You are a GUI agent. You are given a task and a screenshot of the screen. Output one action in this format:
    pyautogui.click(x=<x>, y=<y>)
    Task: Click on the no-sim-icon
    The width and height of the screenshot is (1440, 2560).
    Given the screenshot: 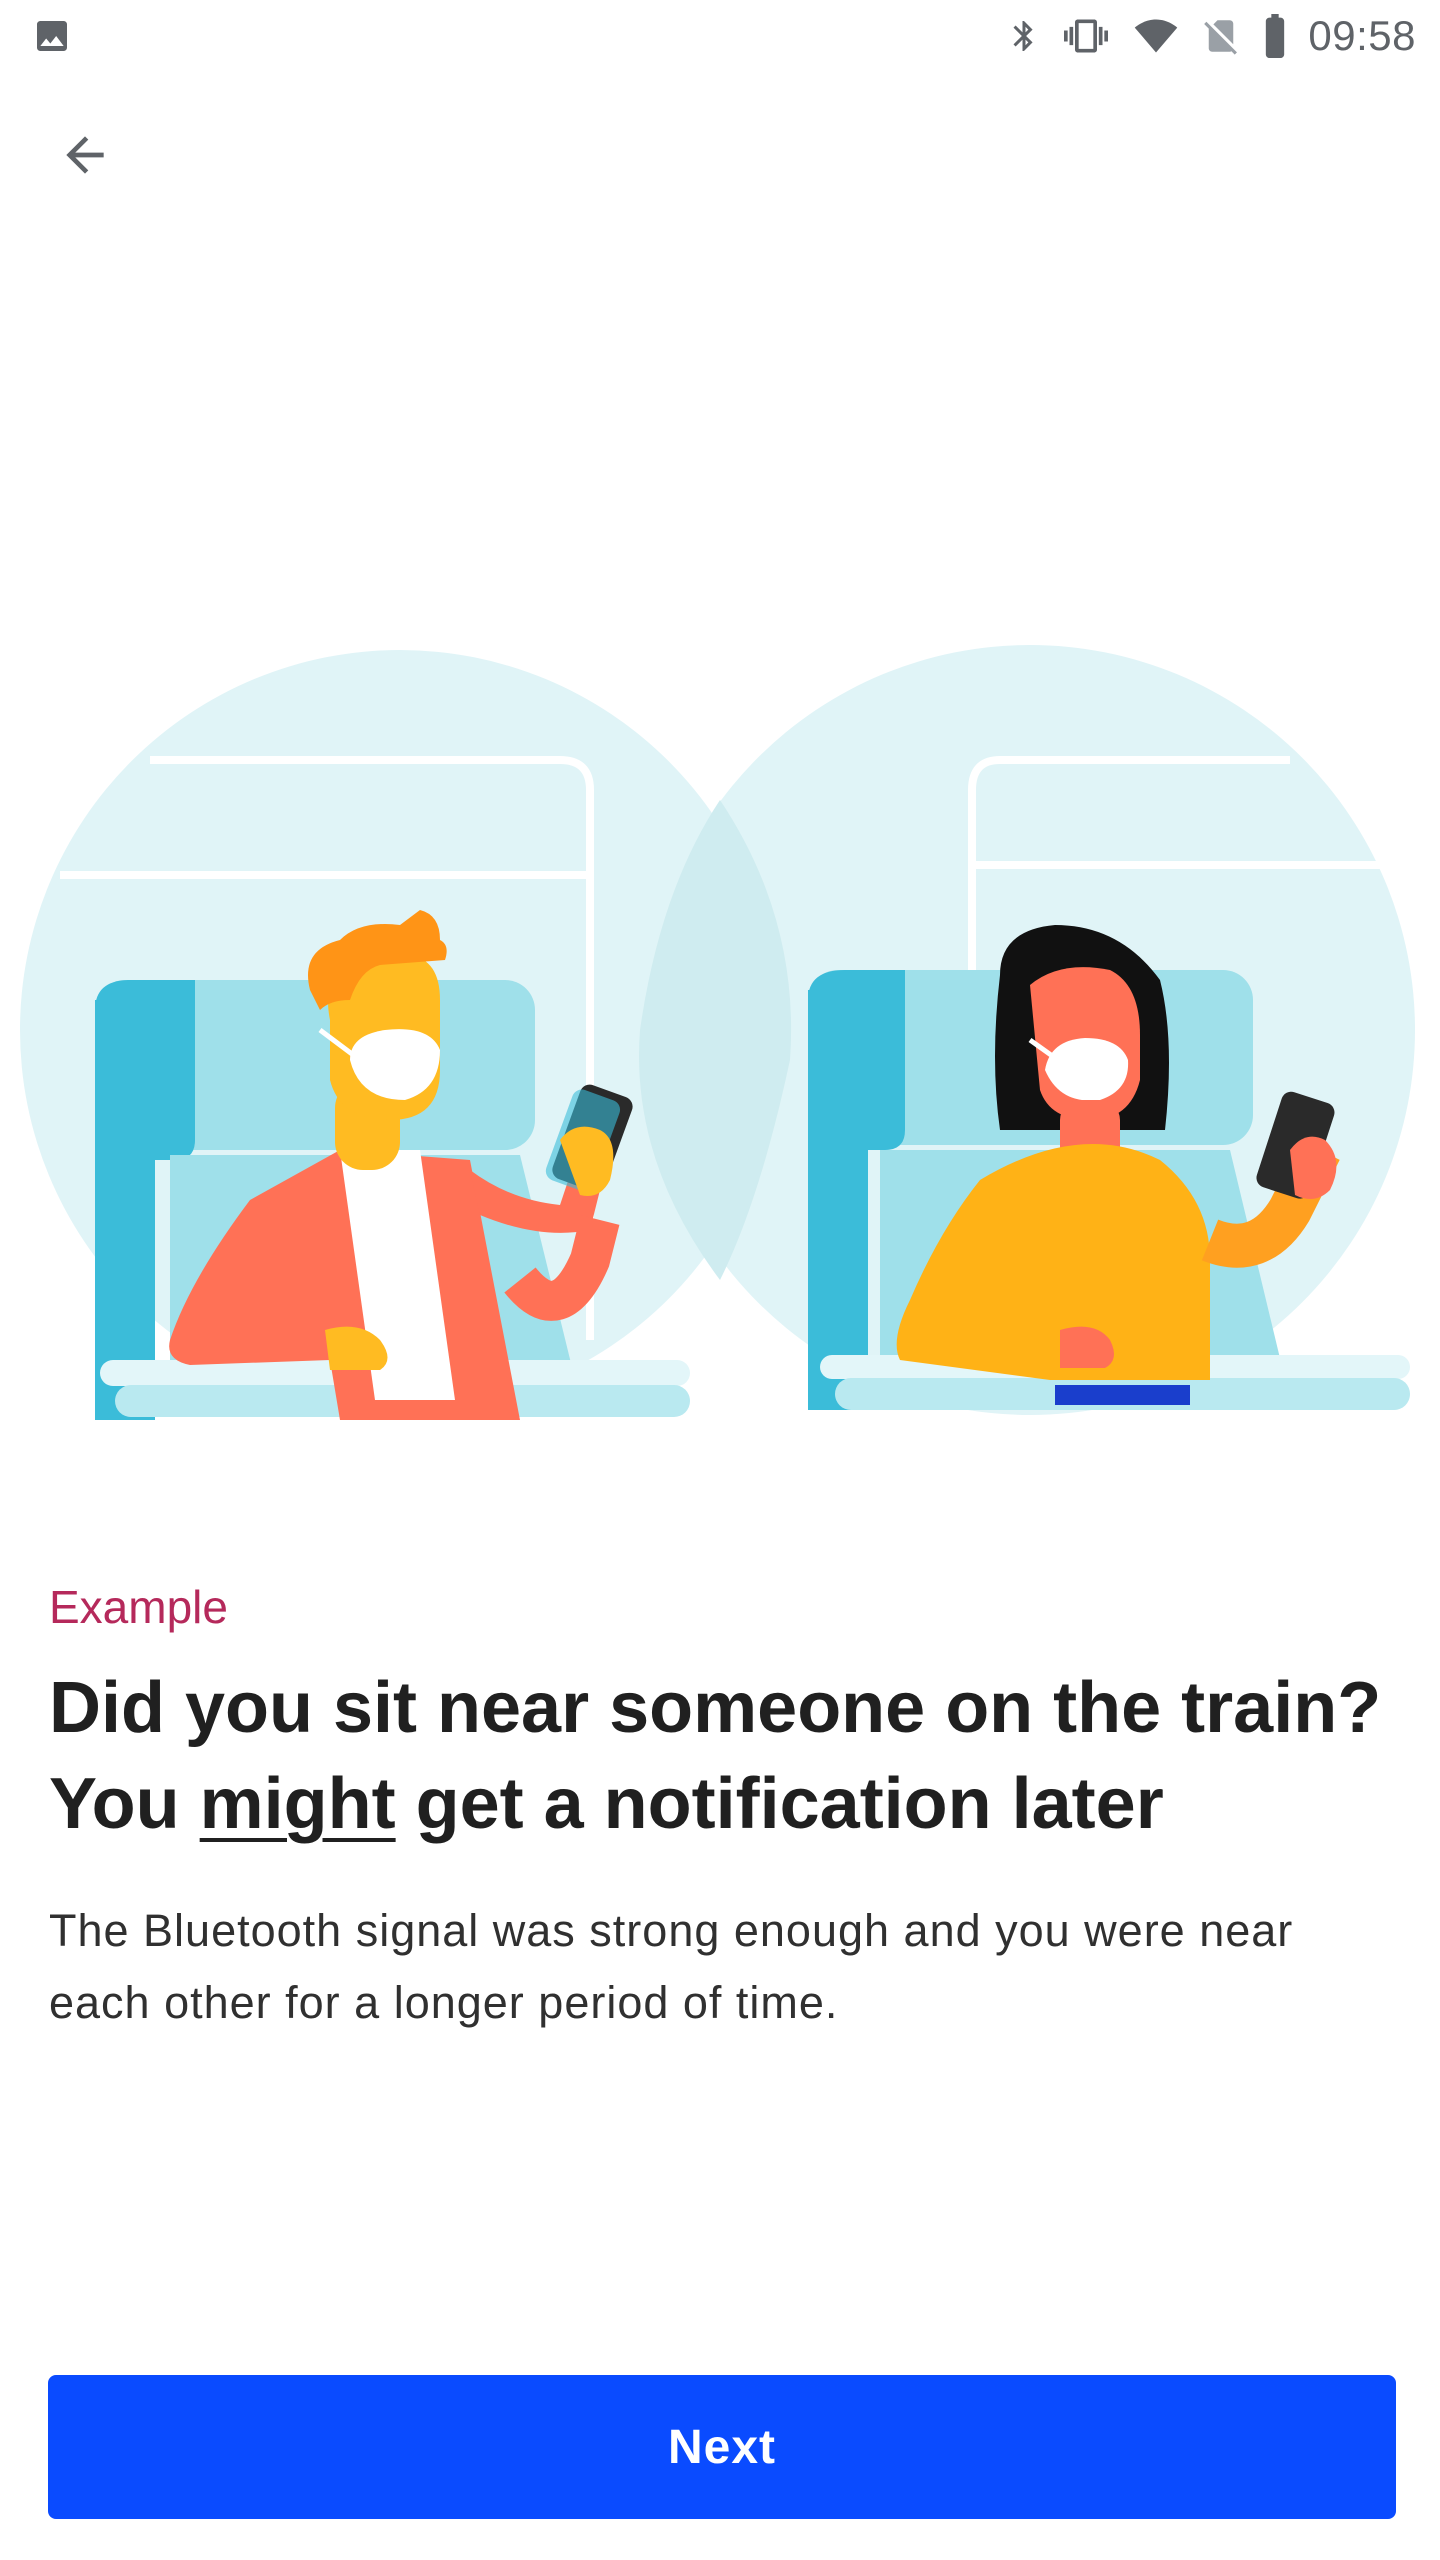 What is the action you would take?
    pyautogui.click(x=1221, y=37)
    